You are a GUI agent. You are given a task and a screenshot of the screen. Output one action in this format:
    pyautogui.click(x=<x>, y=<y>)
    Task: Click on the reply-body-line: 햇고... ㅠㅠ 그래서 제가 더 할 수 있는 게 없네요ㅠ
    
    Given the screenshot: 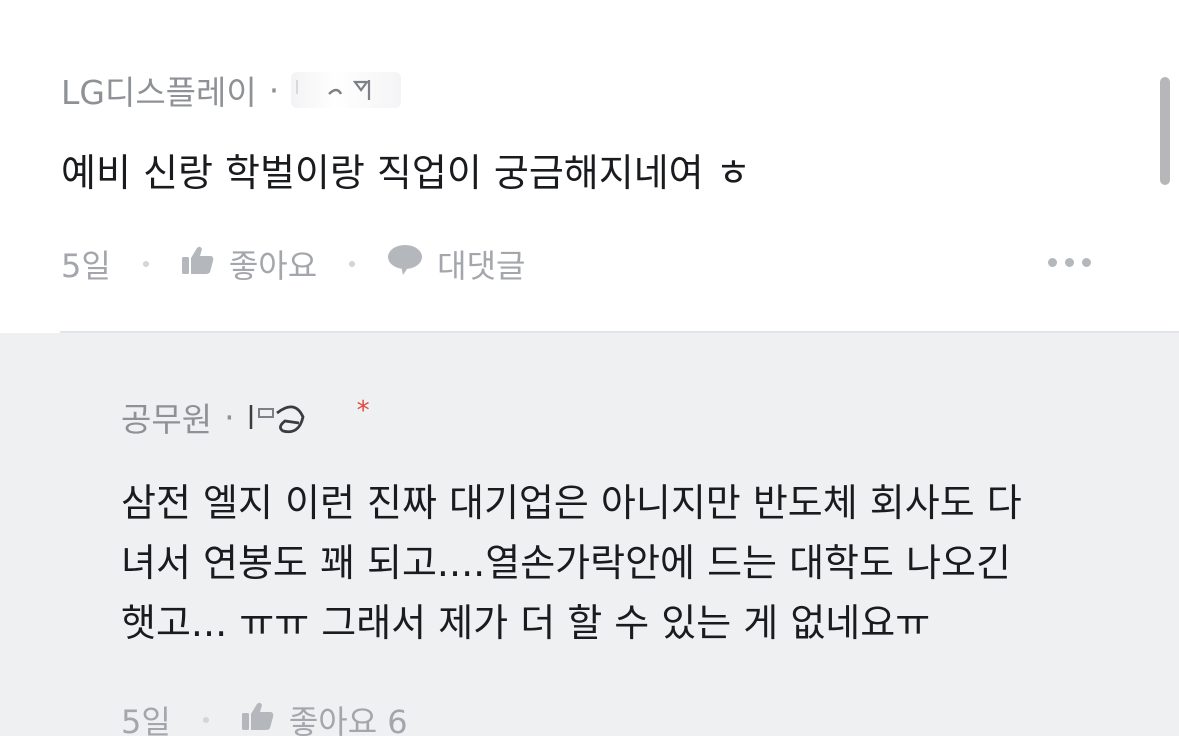 What is the action you would take?
    pyautogui.click(x=526, y=623)
    